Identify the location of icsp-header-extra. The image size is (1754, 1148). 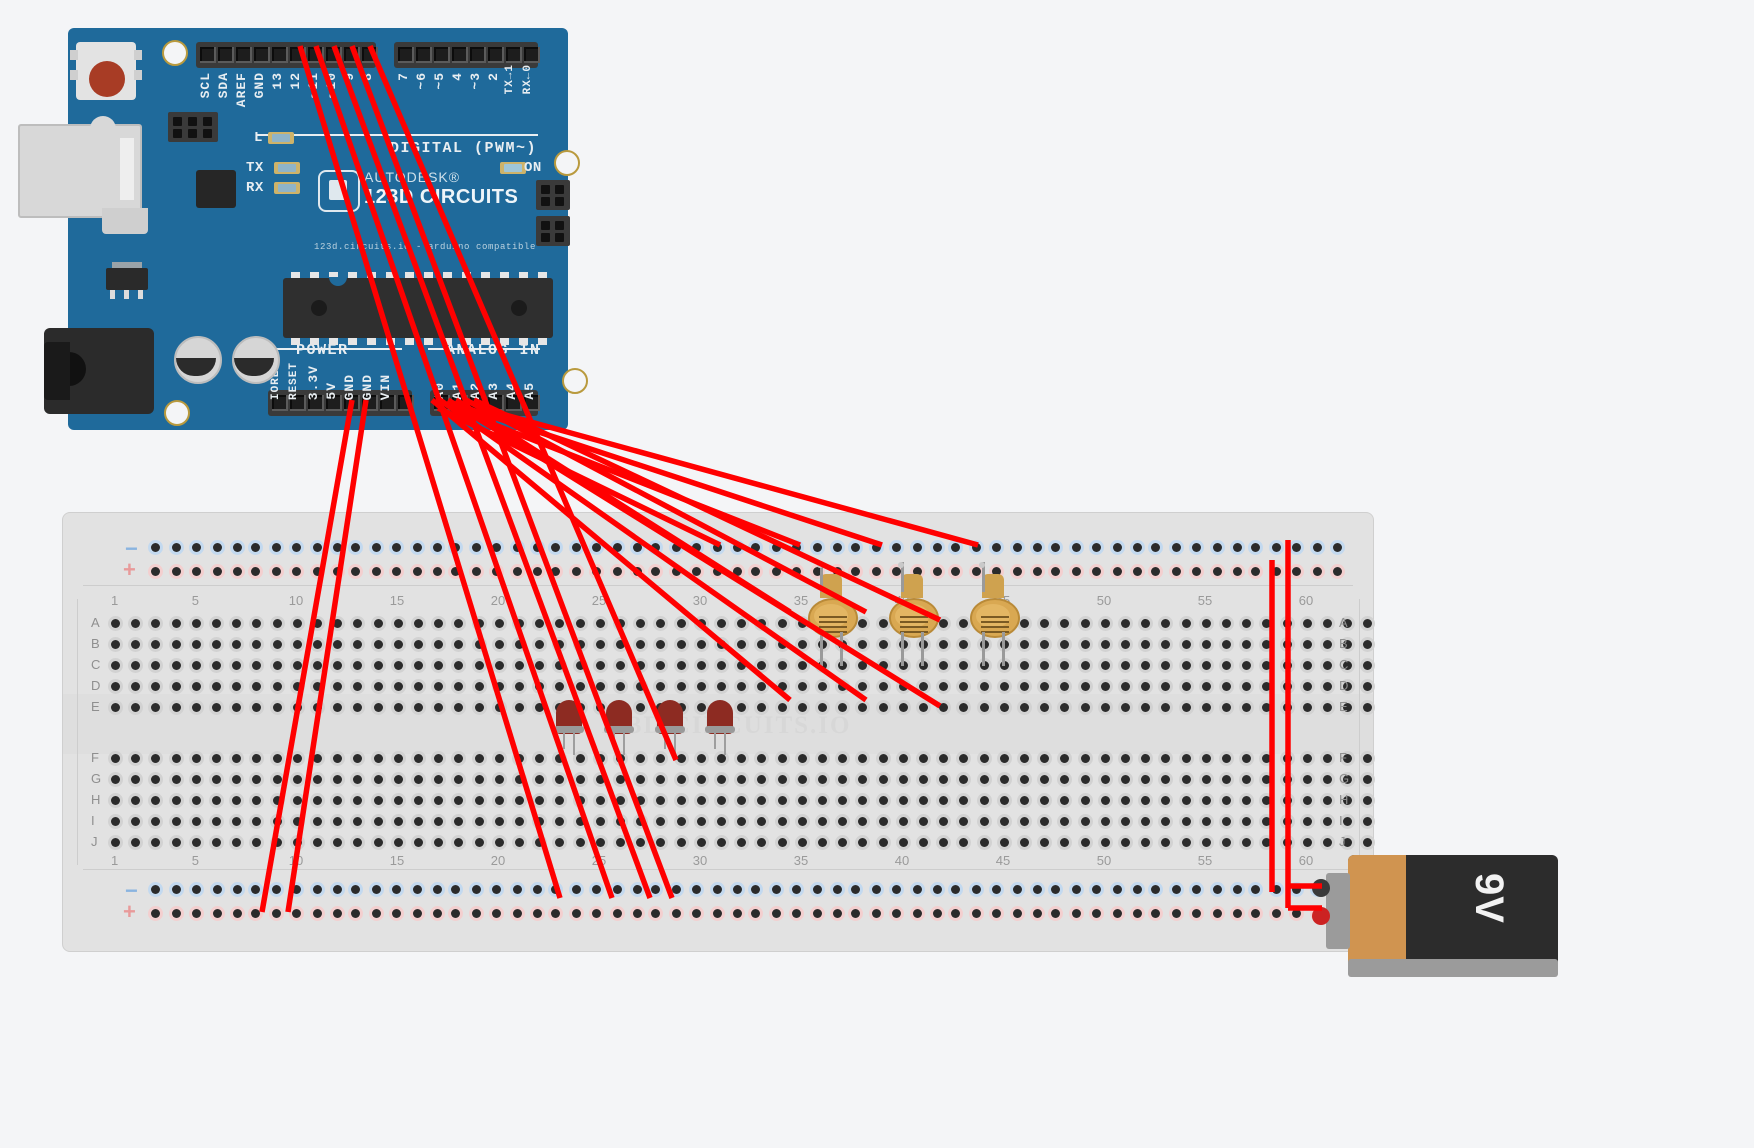
(553, 231).